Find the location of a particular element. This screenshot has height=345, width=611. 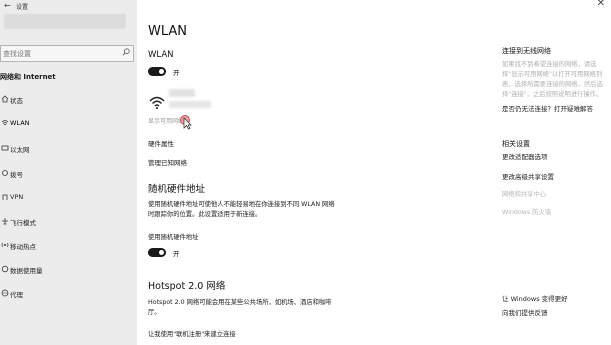

sidebar-item-status: 状态 is located at coordinates (68, 100).